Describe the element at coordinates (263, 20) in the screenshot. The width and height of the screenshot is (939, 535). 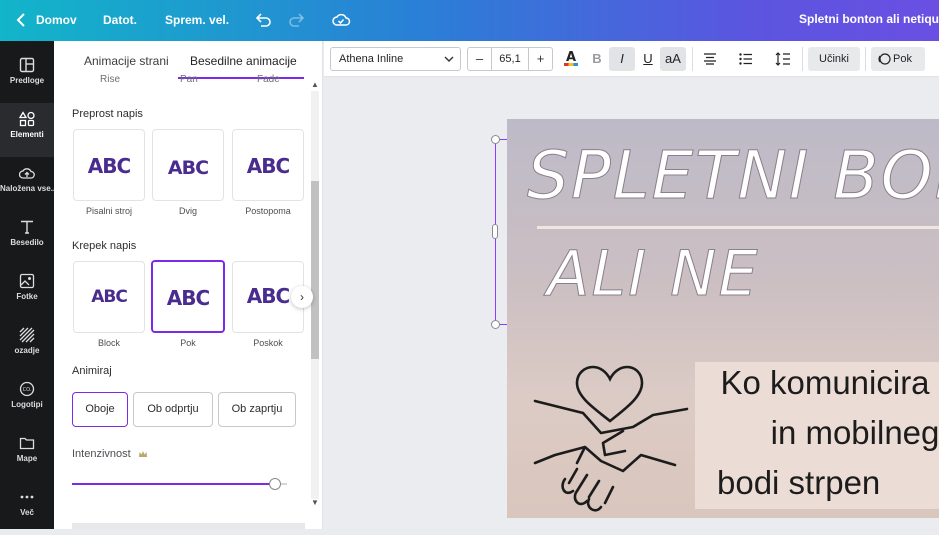
I see `undo-icon` at that location.